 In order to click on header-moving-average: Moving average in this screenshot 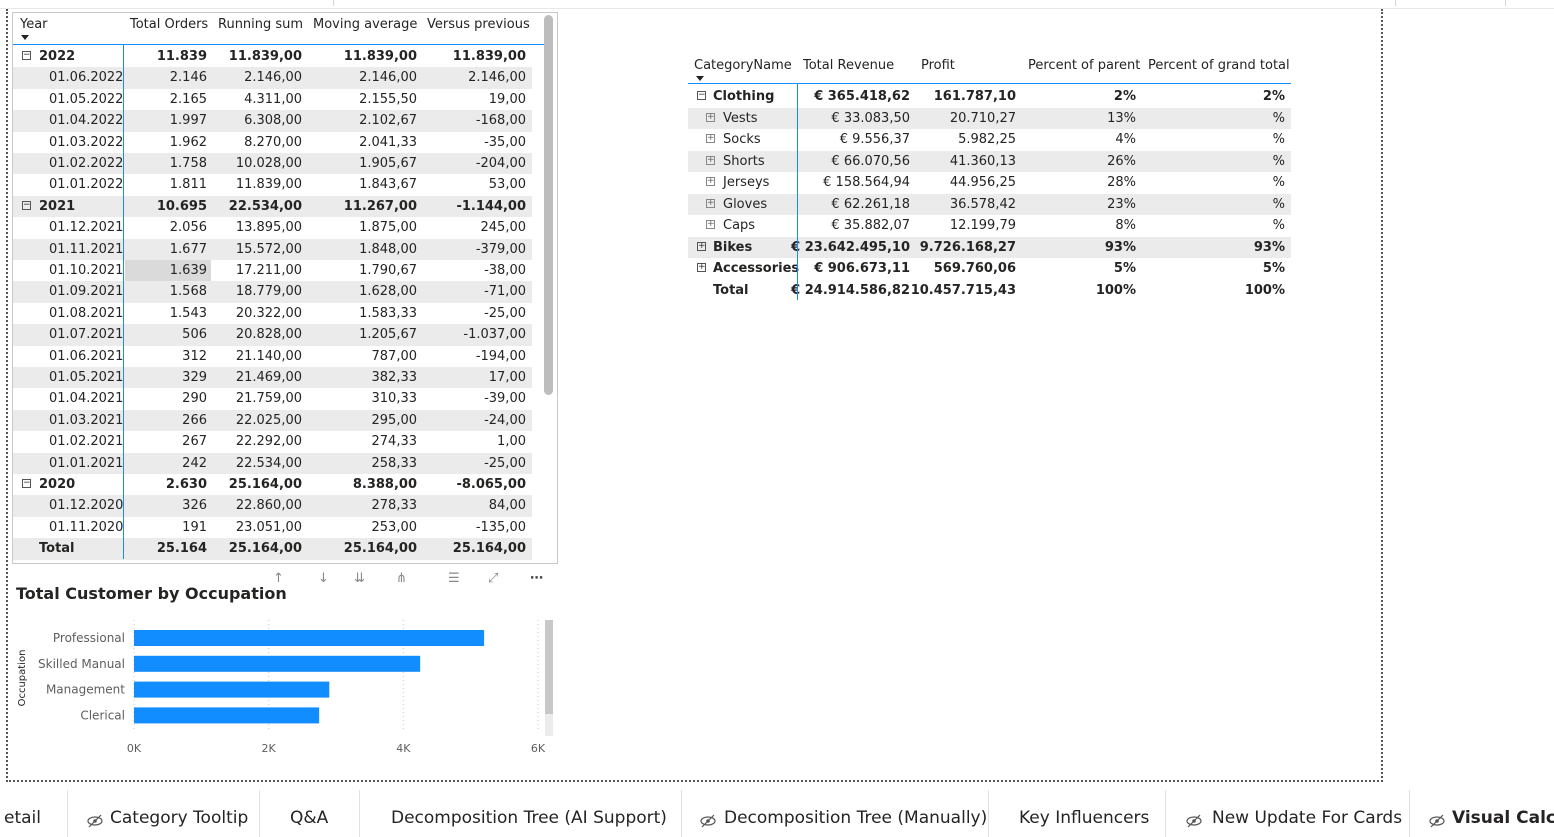, I will do `click(365, 24)`.